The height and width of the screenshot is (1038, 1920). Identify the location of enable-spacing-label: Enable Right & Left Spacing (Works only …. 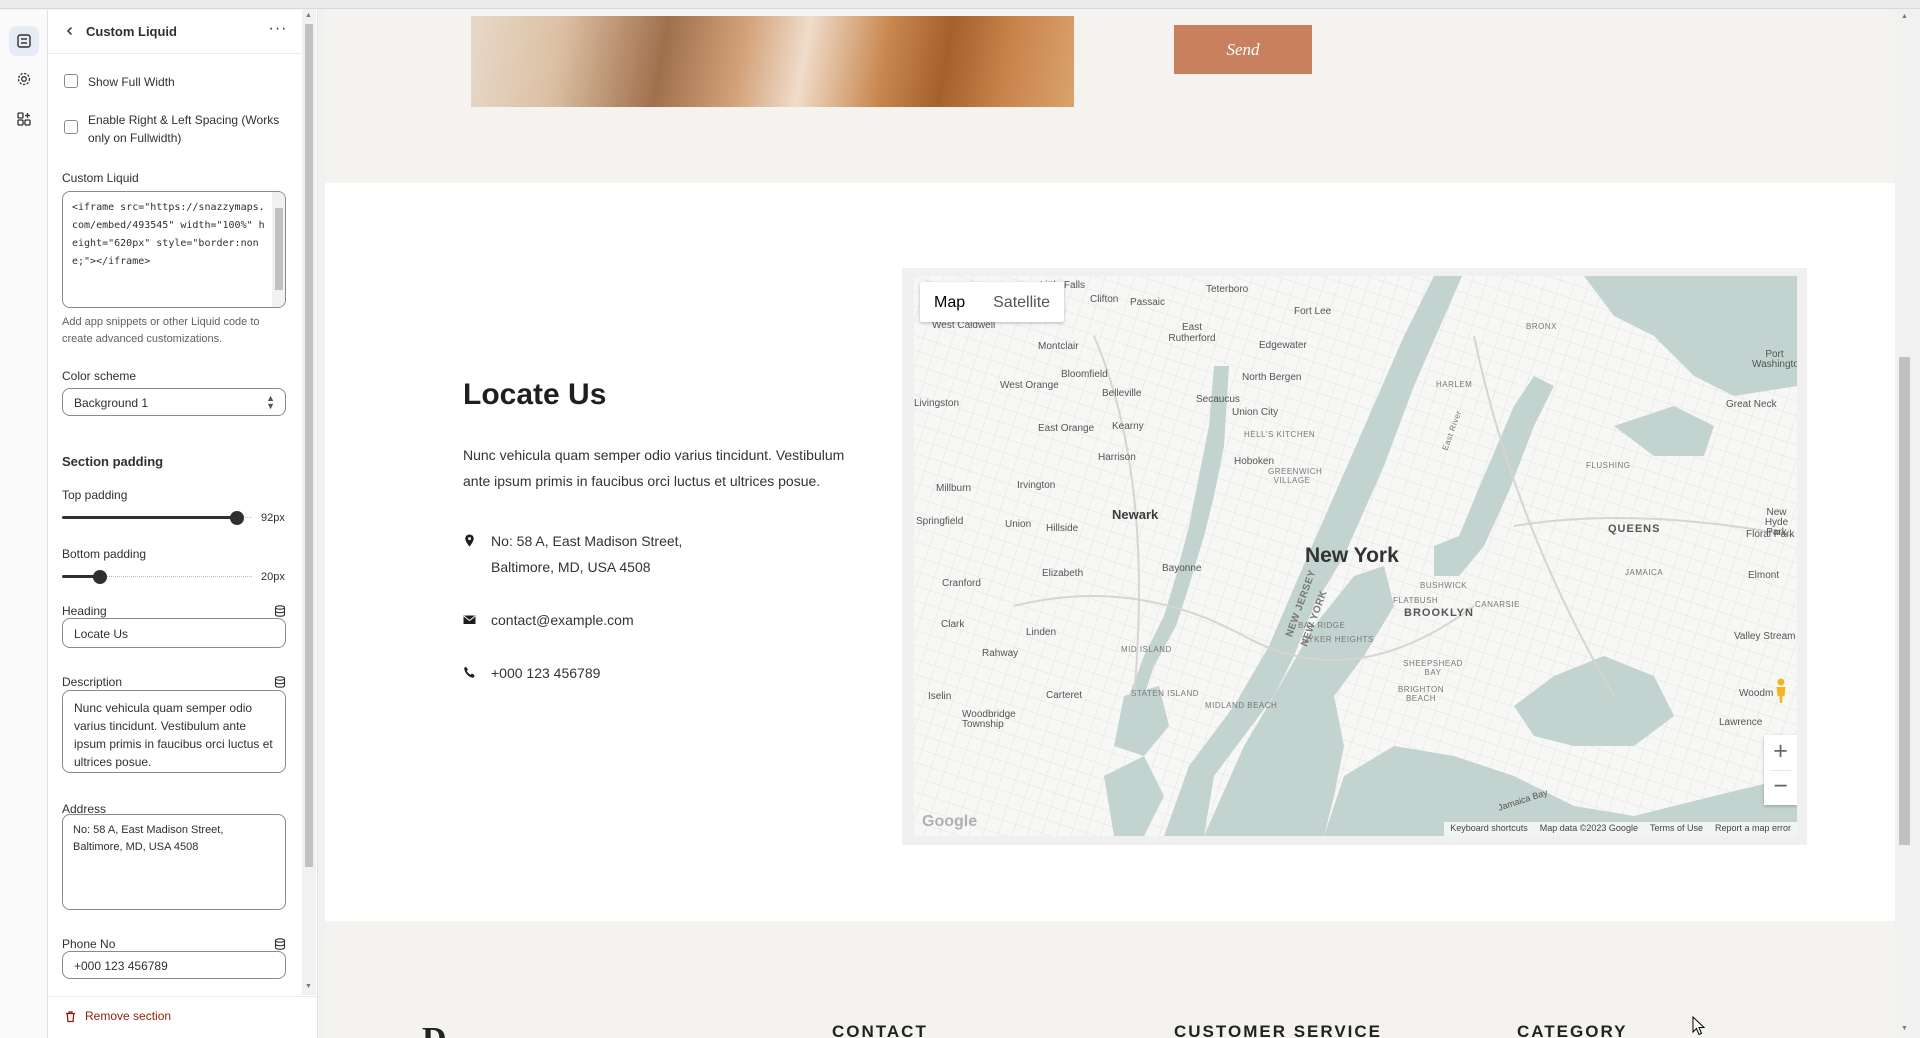
(184, 129).